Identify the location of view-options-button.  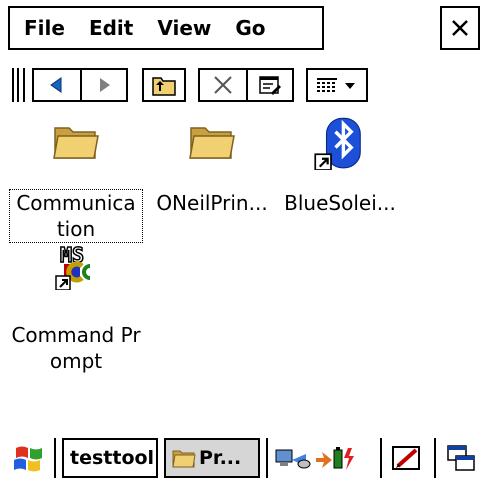
(337, 85).